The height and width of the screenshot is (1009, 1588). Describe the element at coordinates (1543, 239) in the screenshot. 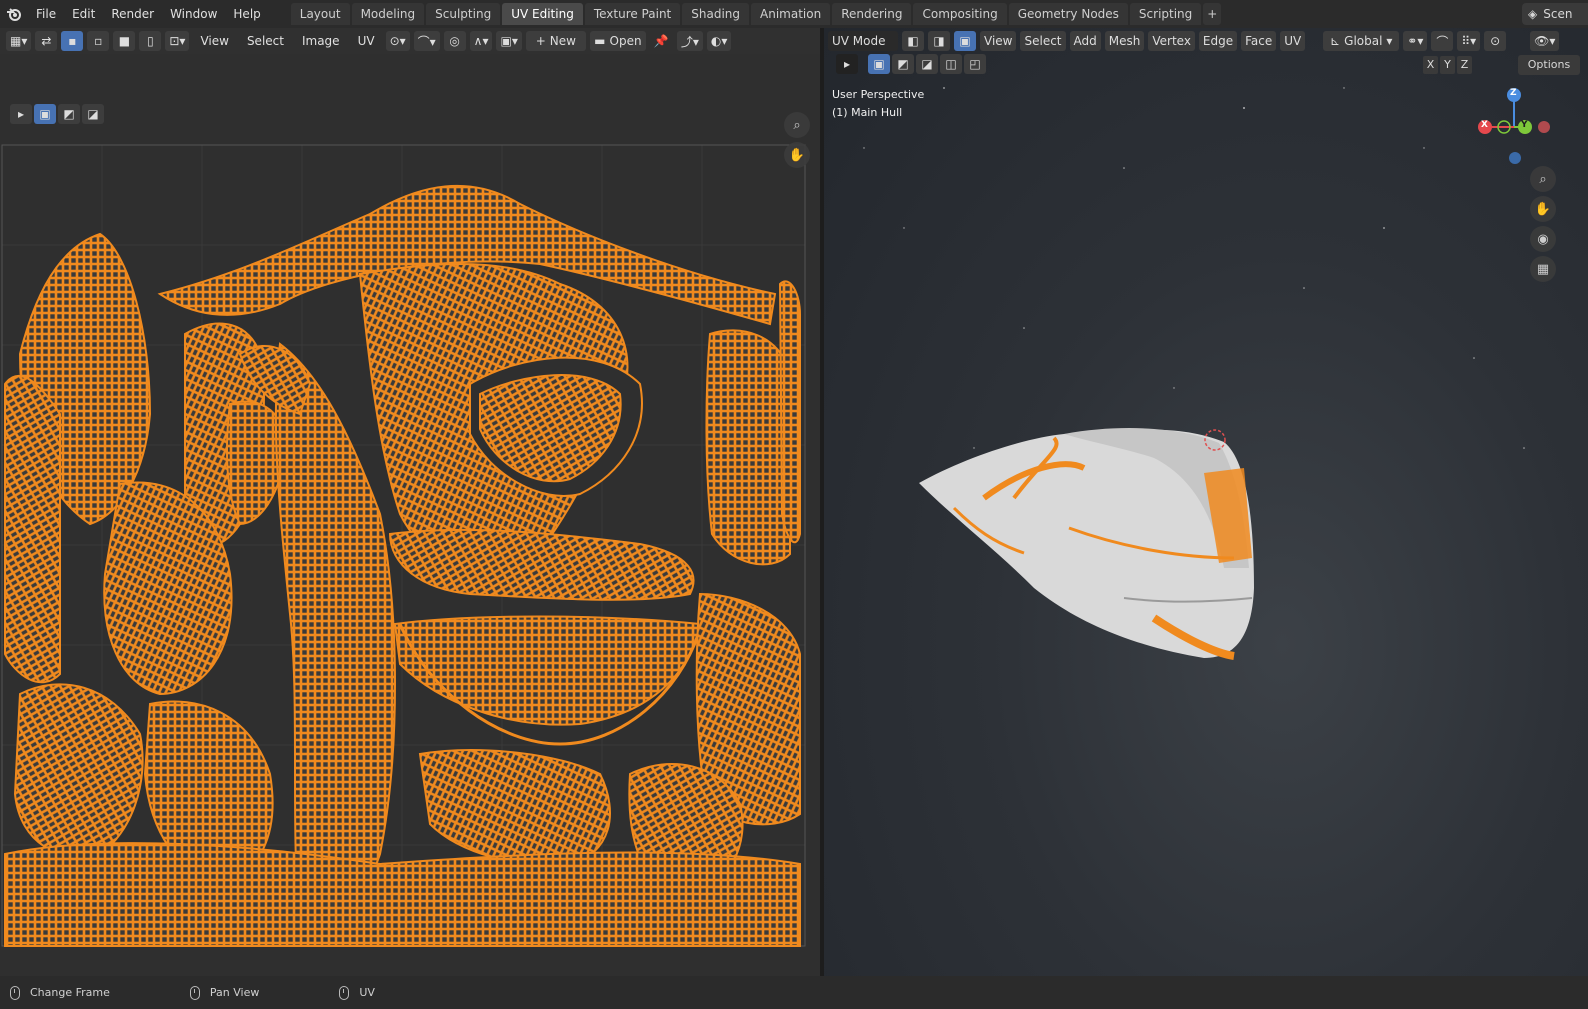

I see `camera-icon: ◉` at that location.